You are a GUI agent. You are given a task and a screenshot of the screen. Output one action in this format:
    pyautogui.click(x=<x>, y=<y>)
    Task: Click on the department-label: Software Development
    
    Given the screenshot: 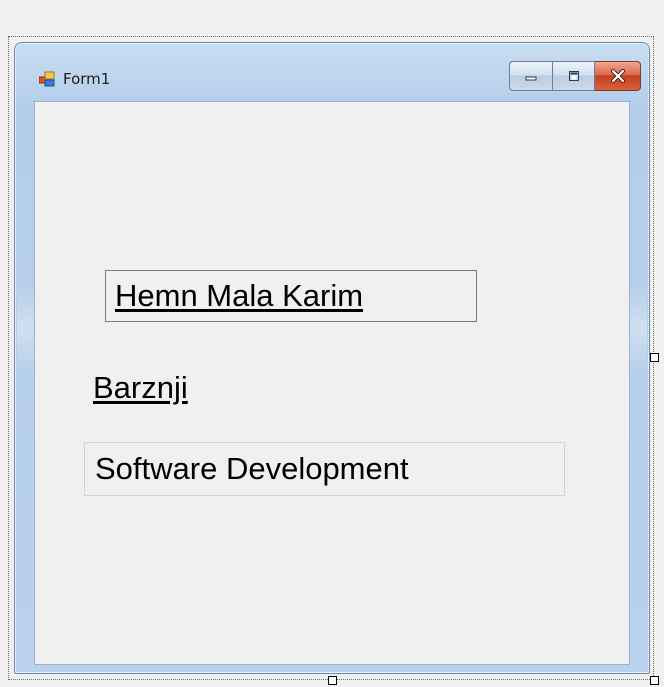 What is the action you would take?
    pyautogui.click(x=324, y=469)
    